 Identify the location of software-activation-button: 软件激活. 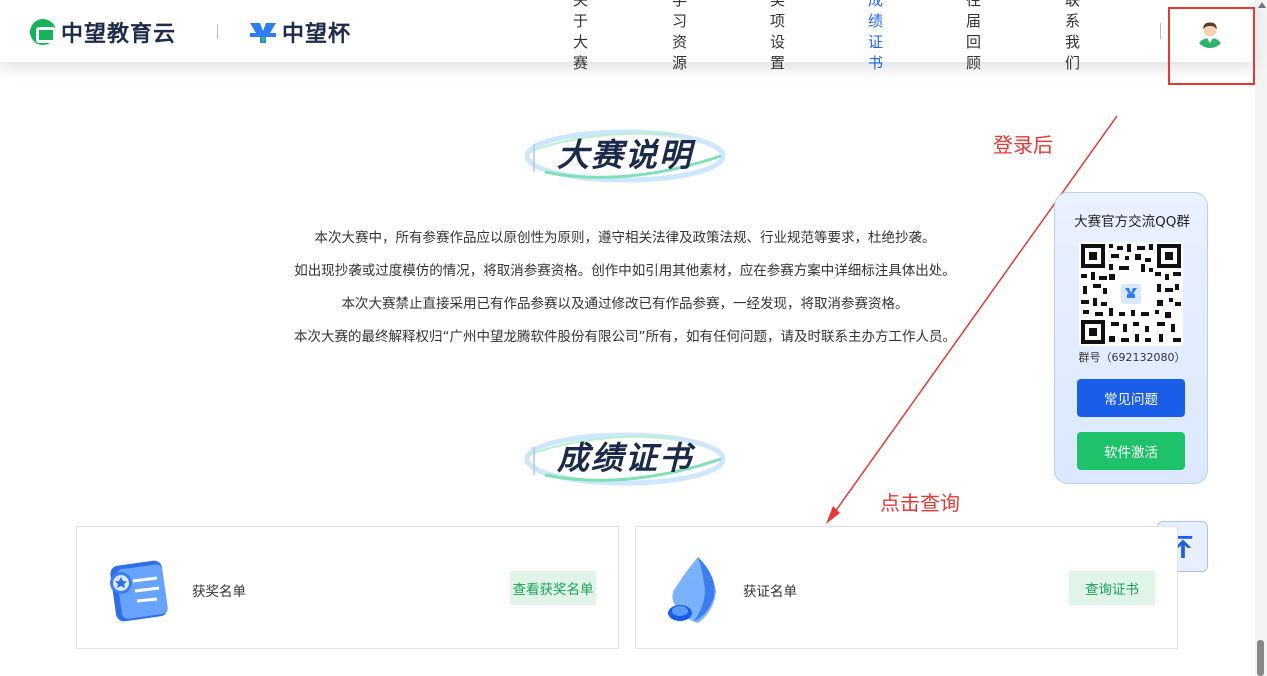
(1131, 451).